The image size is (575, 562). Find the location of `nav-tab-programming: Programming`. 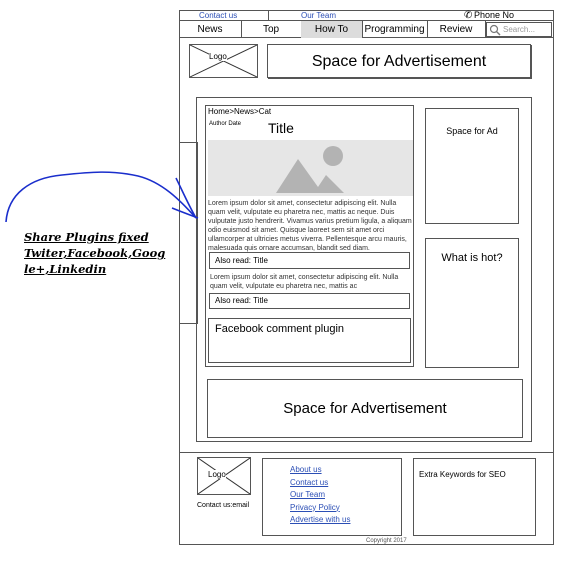

nav-tab-programming: Programming is located at coordinates (395, 29).